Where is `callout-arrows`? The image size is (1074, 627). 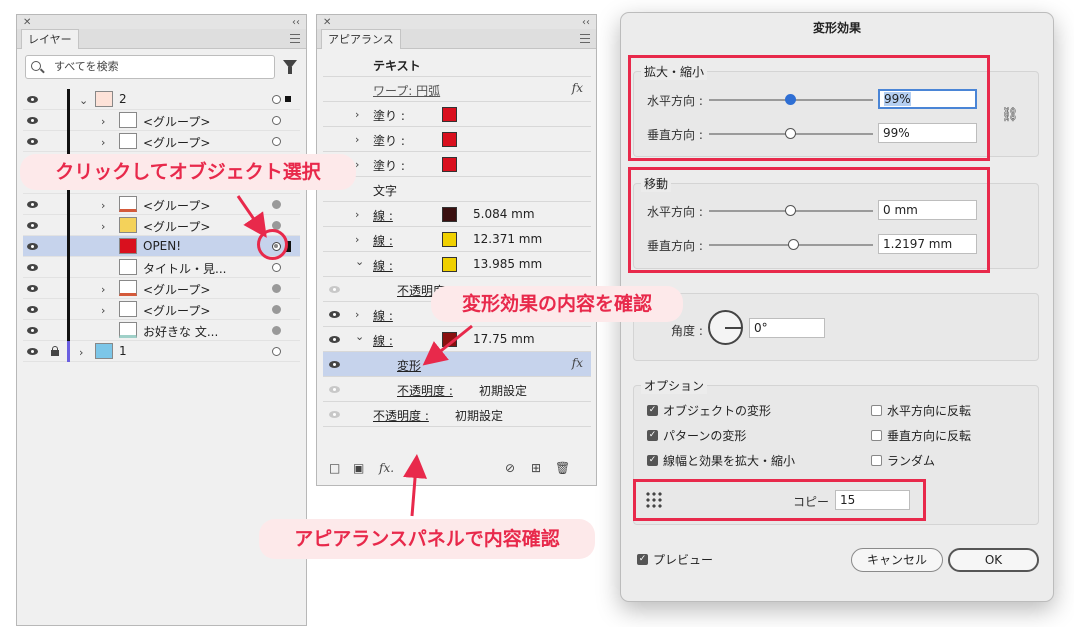
callout-arrows is located at coordinates (354, 356).